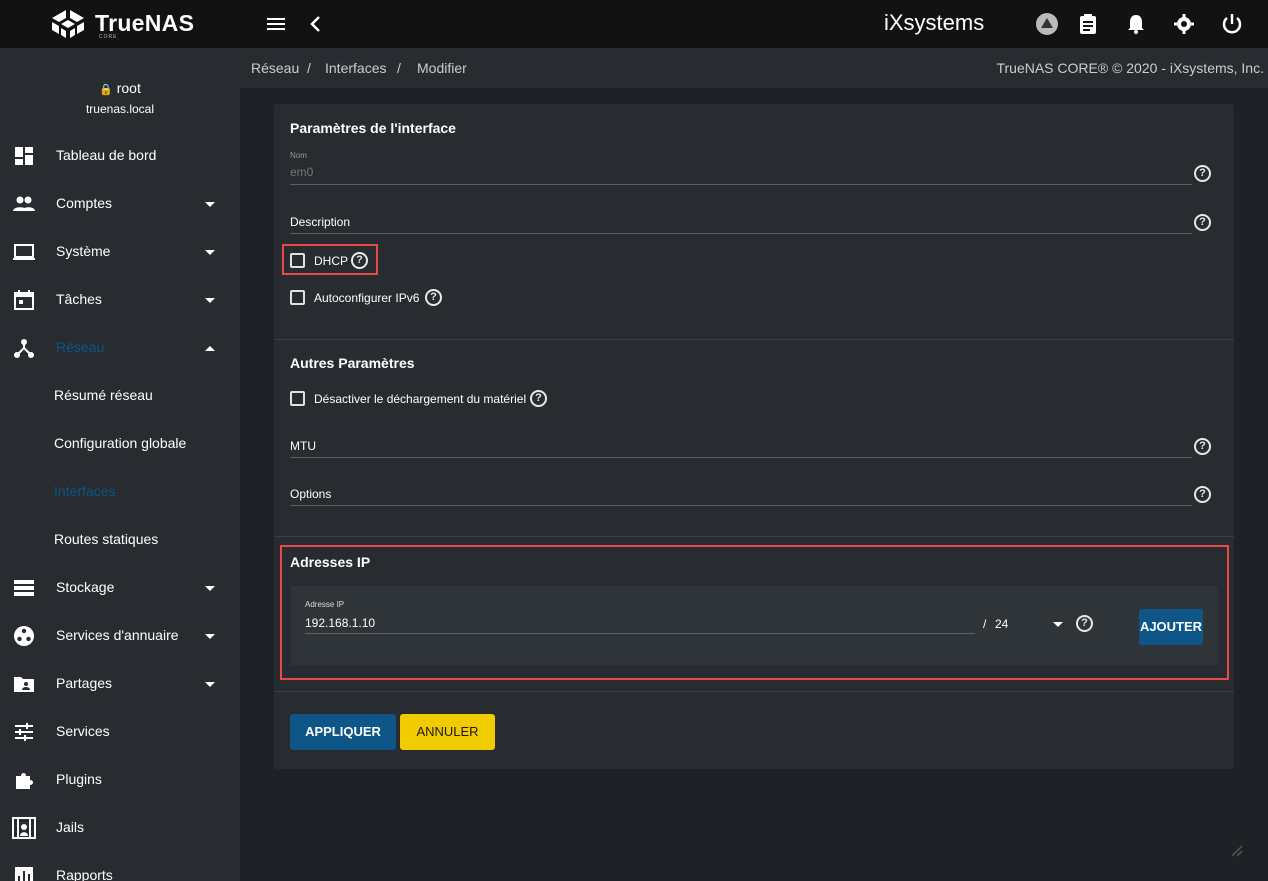  I want to click on hostname: truenas.local, so click(120, 109).